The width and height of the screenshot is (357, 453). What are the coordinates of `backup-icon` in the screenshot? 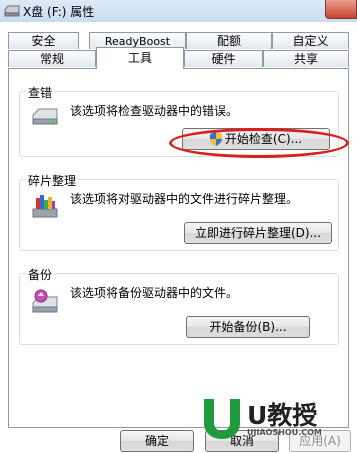 It's located at (45, 301).